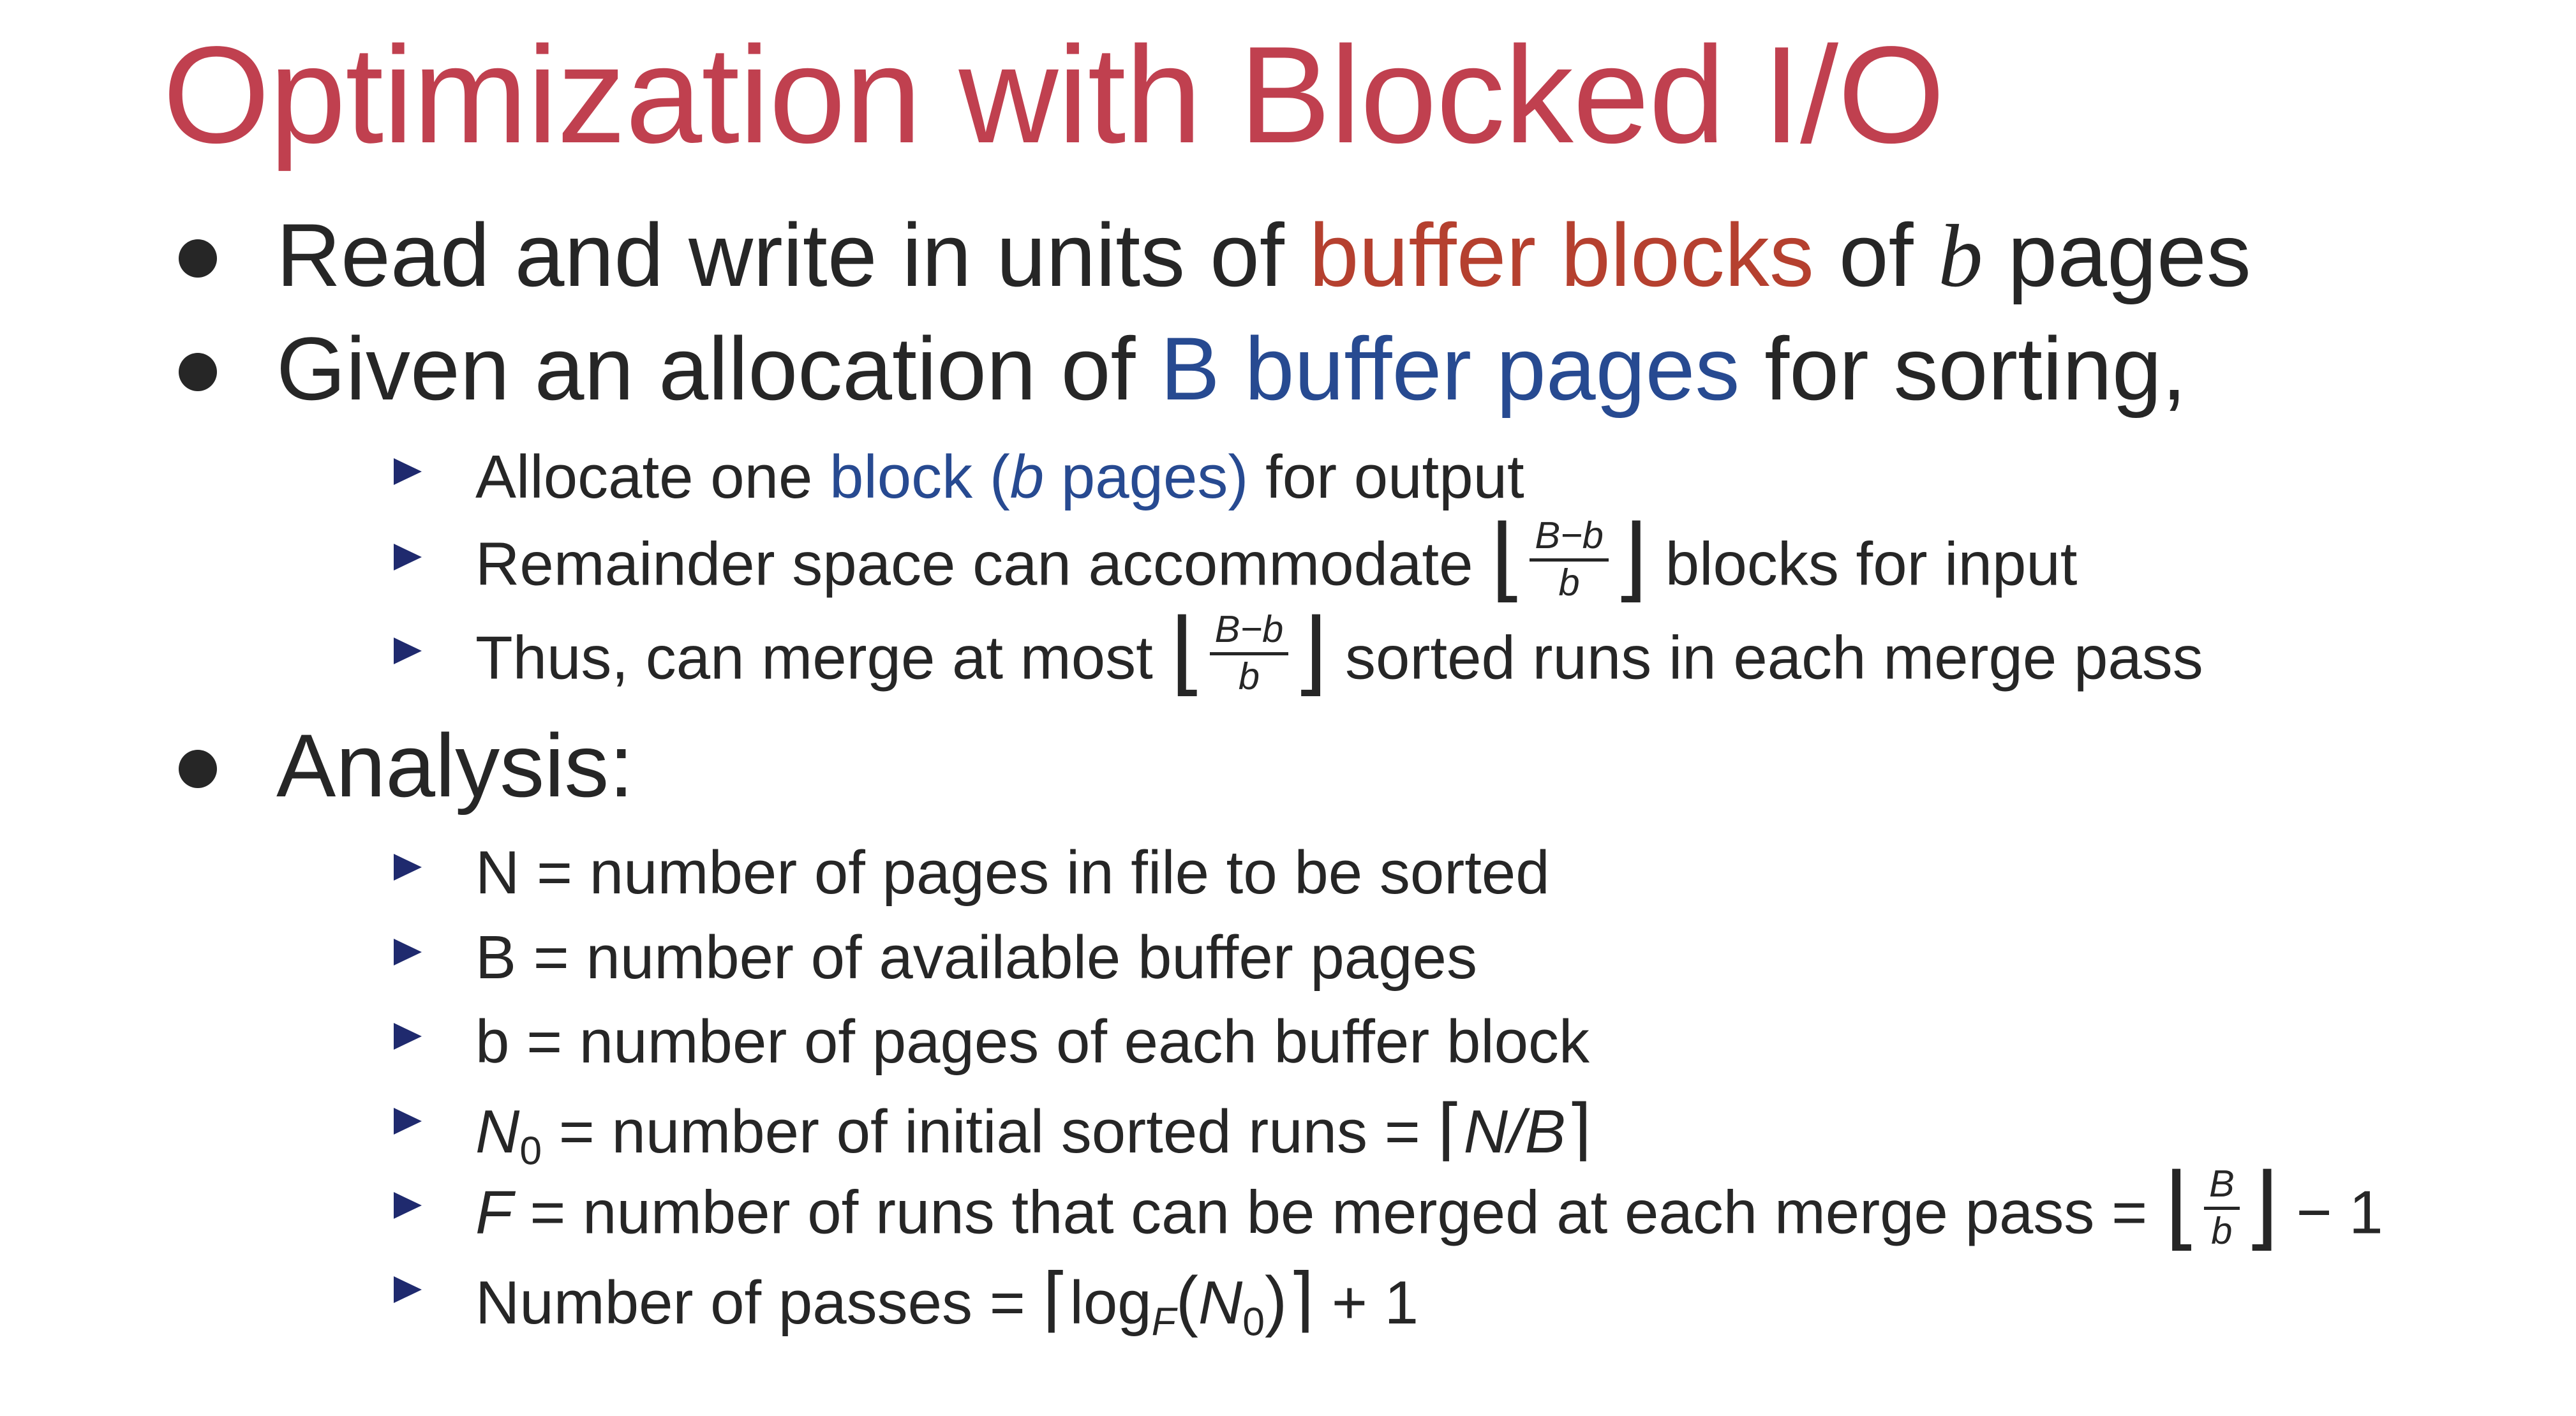 Image resolution: width=2576 pixels, height=1416 pixels. I want to click on fraction: Bb, so click(2221, 1207).